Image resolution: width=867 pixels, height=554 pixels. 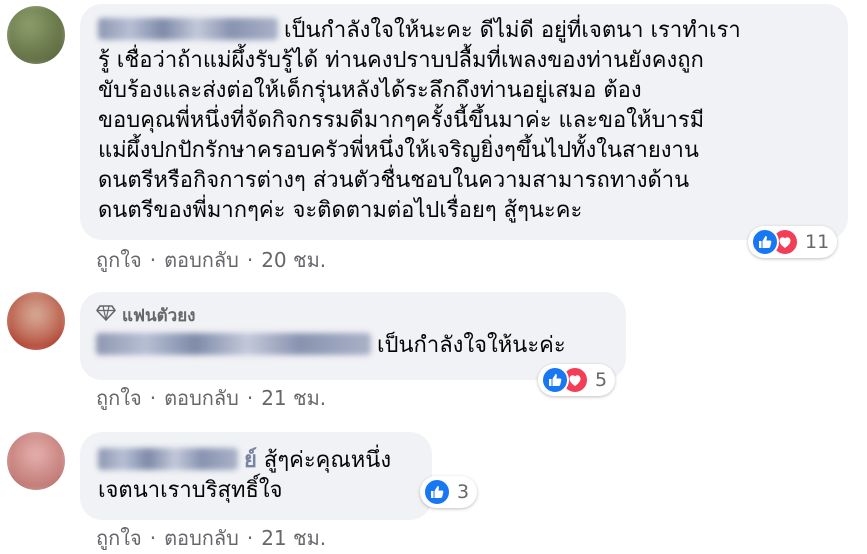 What do you see at coordinates (293, 260) in the screenshot?
I see `timestamp-link: 20 ชม.` at bounding box center [293, 260].